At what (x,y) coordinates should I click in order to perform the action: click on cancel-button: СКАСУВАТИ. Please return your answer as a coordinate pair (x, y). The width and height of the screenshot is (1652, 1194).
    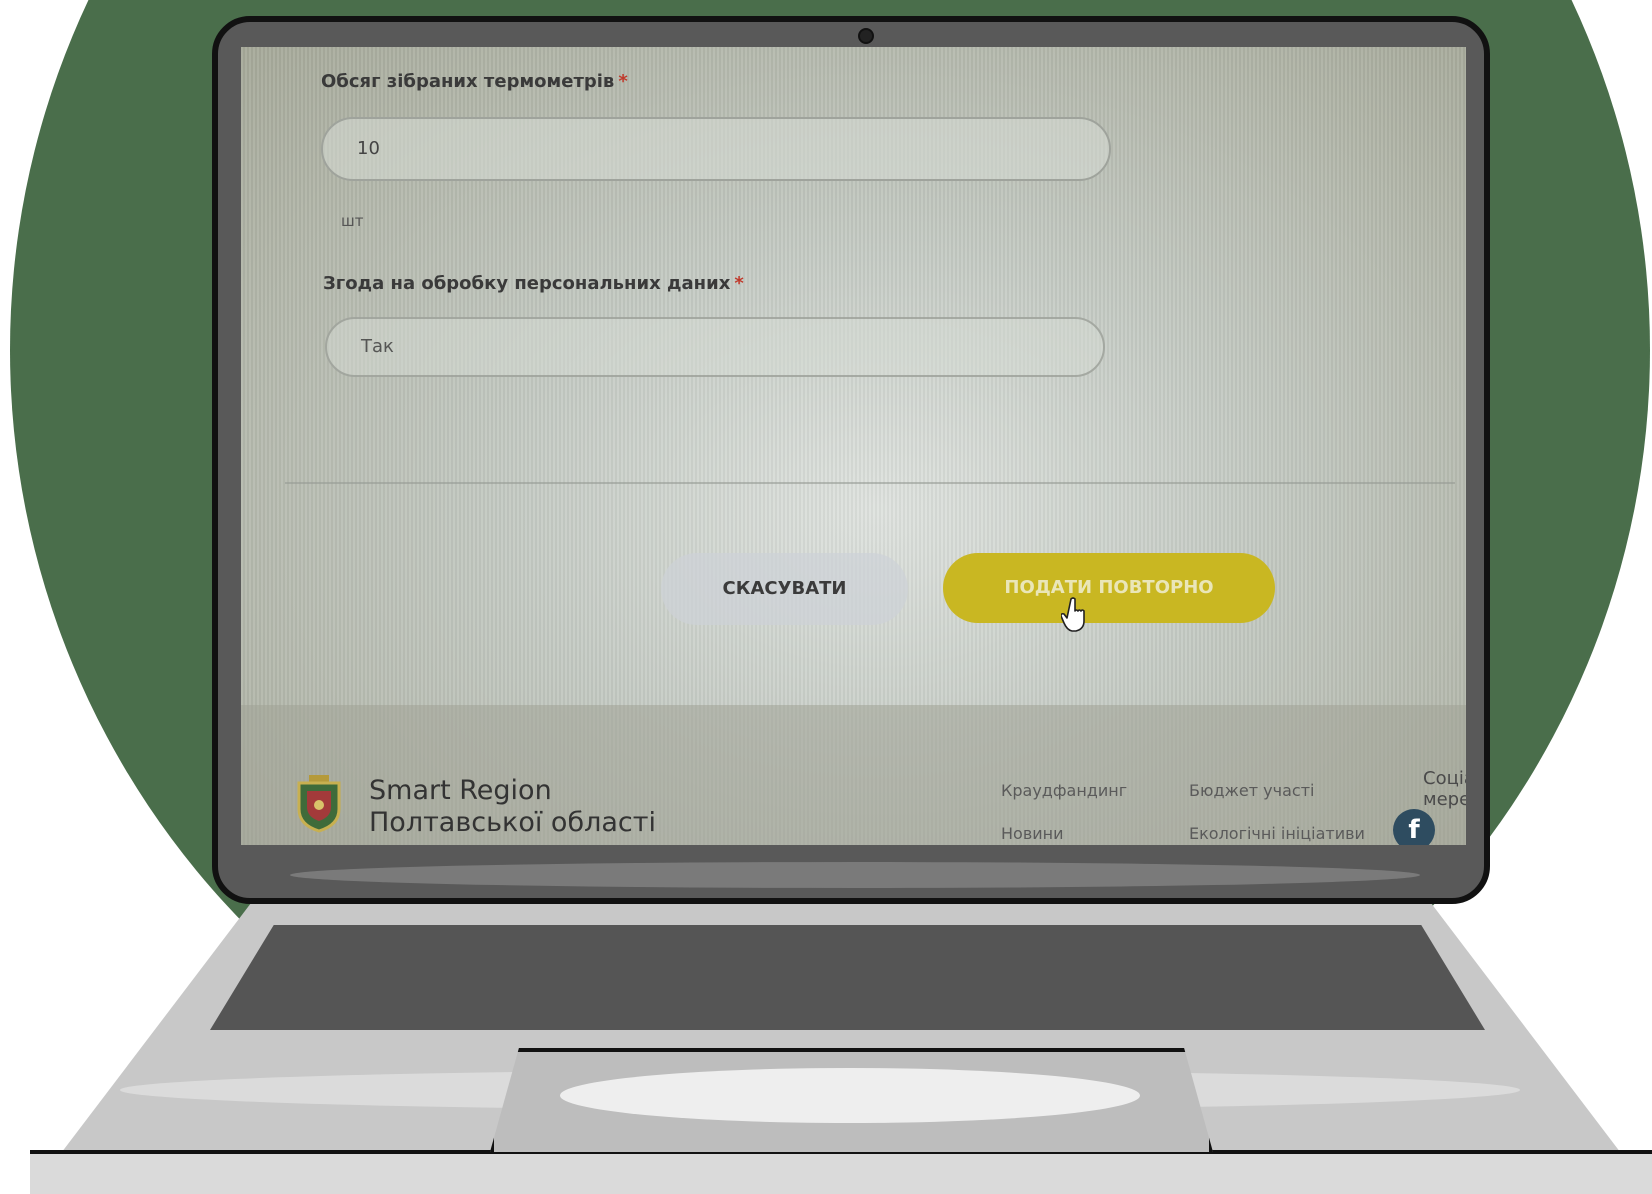
    Looking at the image, I should click on (784, 589).